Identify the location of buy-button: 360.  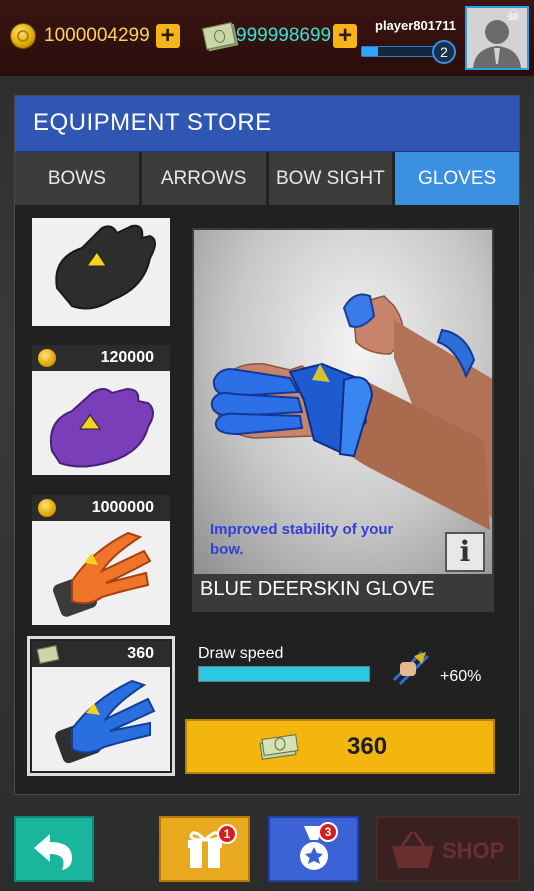
(340, 746).